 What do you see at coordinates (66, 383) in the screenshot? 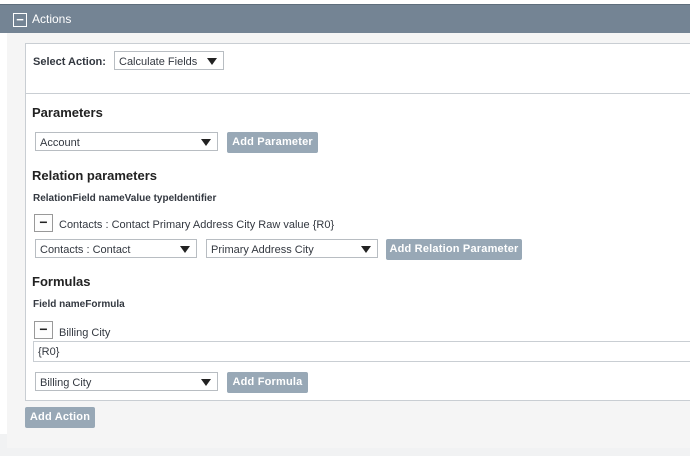
I see `formula-field-value: Billing City` at bounding box center [66, 383].